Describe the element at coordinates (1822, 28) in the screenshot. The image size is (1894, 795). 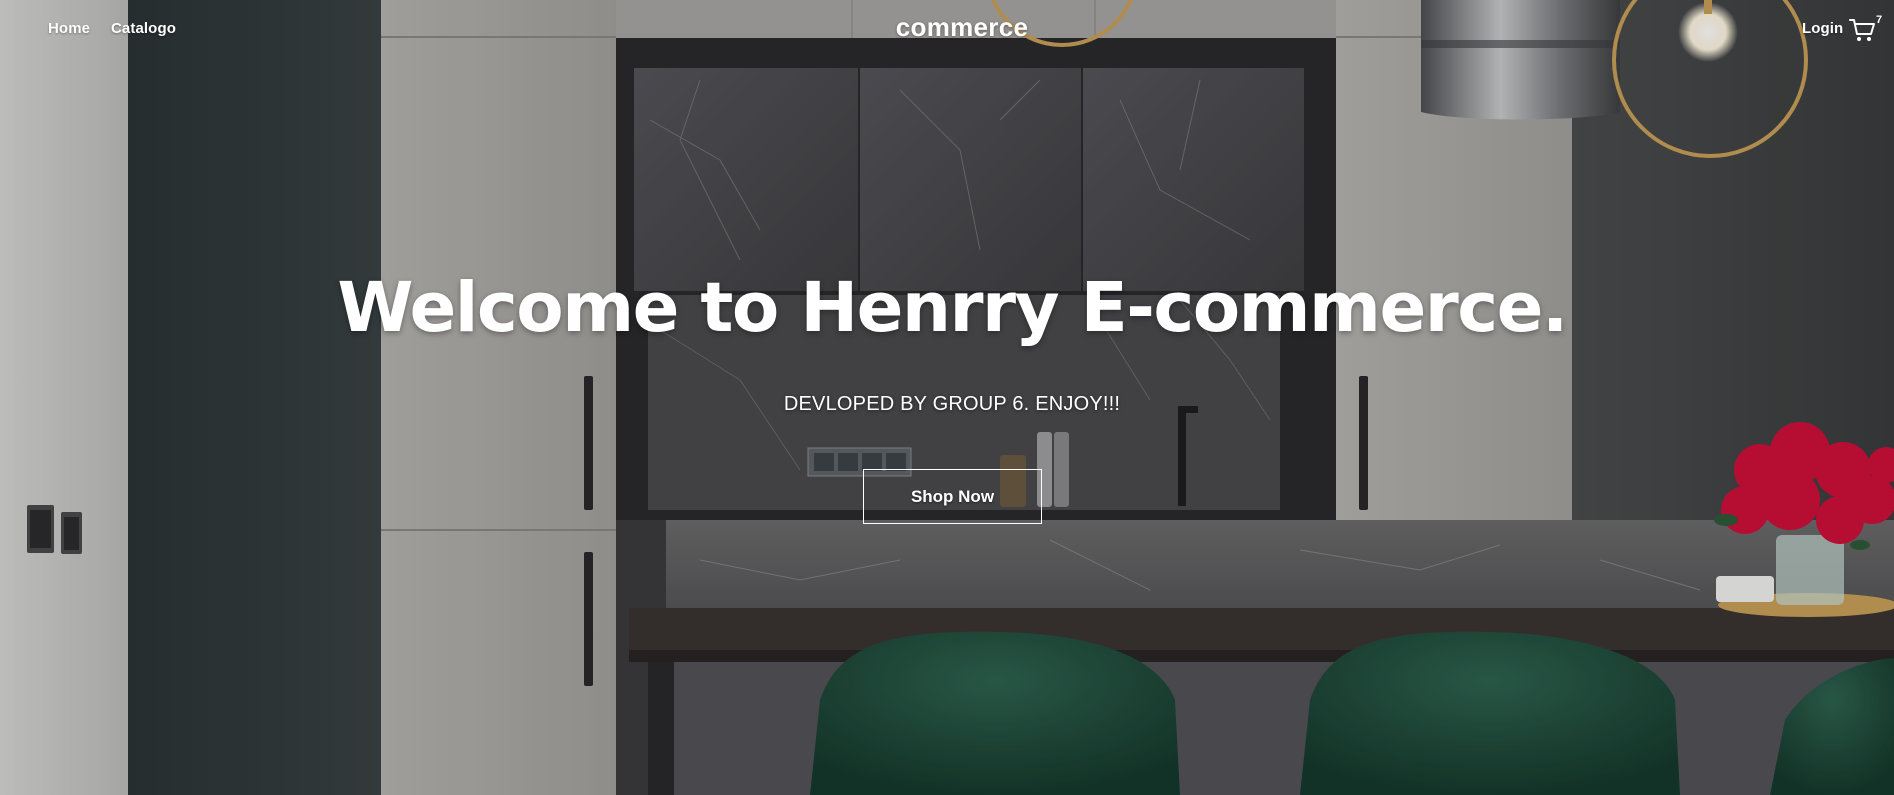
I see `nav-login-link: Login` at that location.